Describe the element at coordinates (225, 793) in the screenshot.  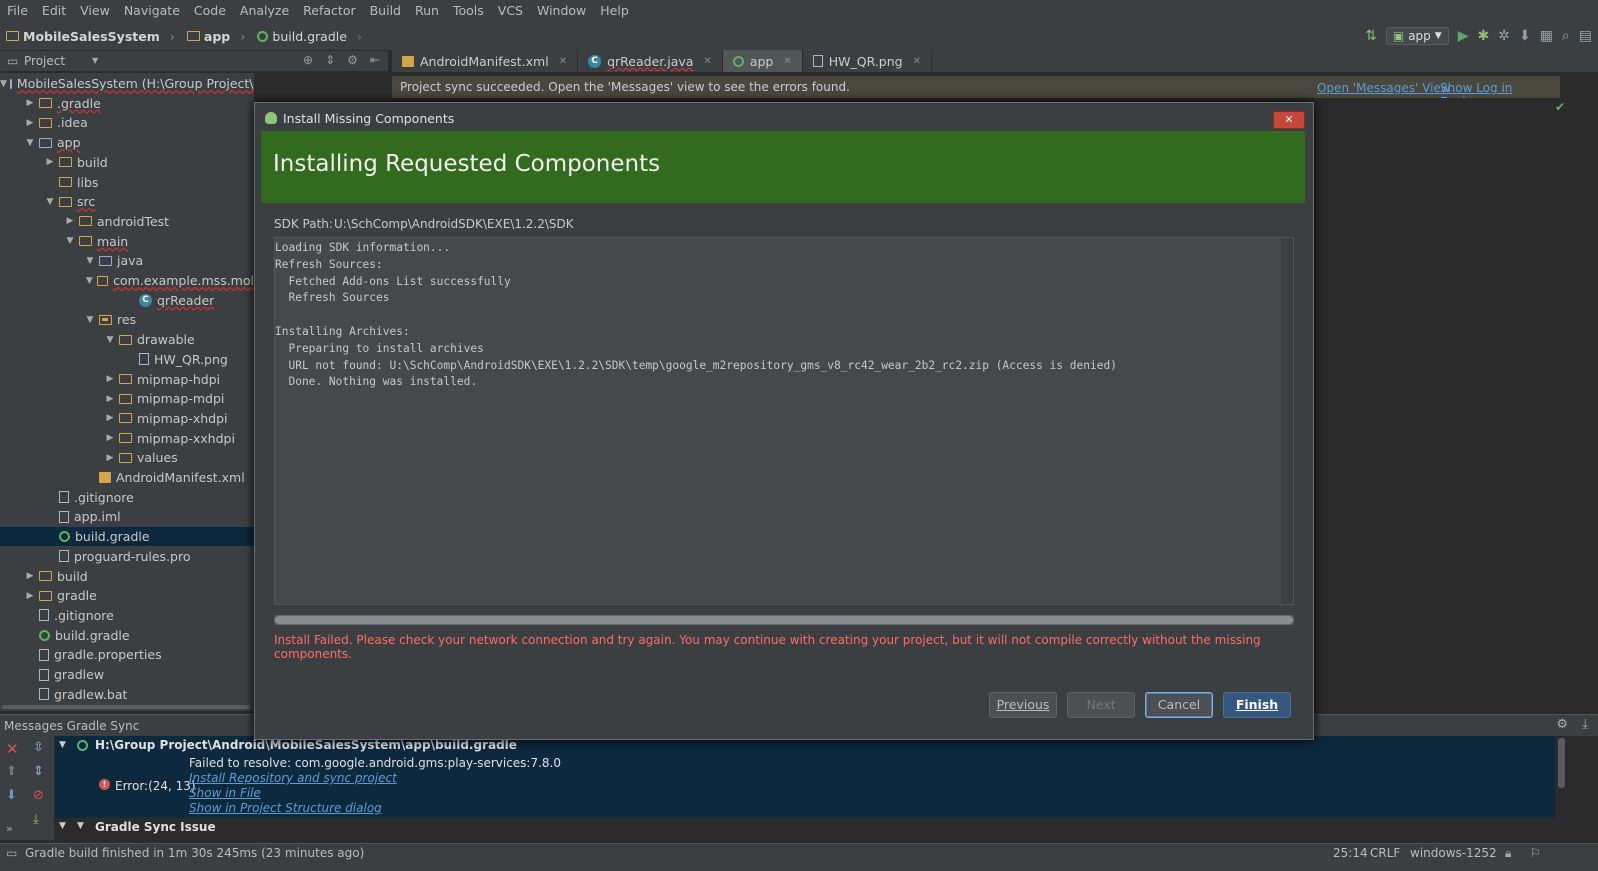
I see `show-in-file-link: Show in File` at that location.